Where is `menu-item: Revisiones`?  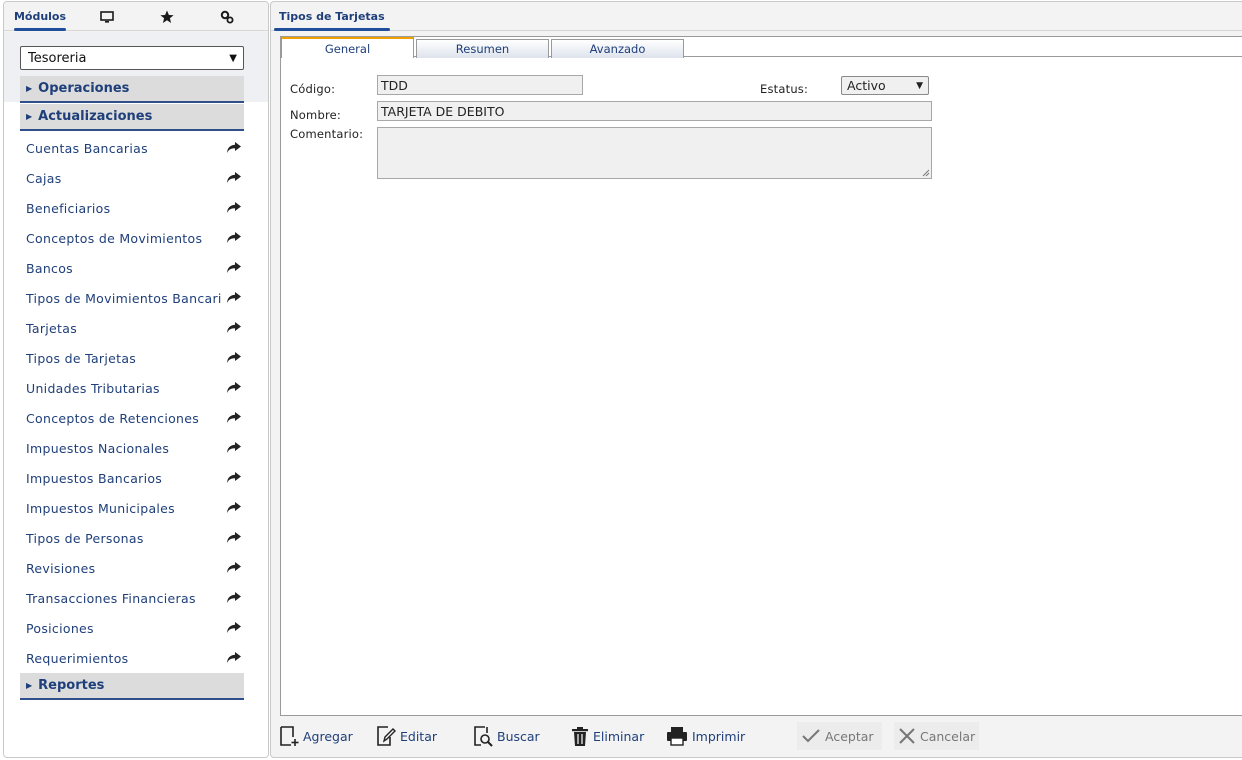 menu-item: Revisiones is located at coordinates (136, 568).